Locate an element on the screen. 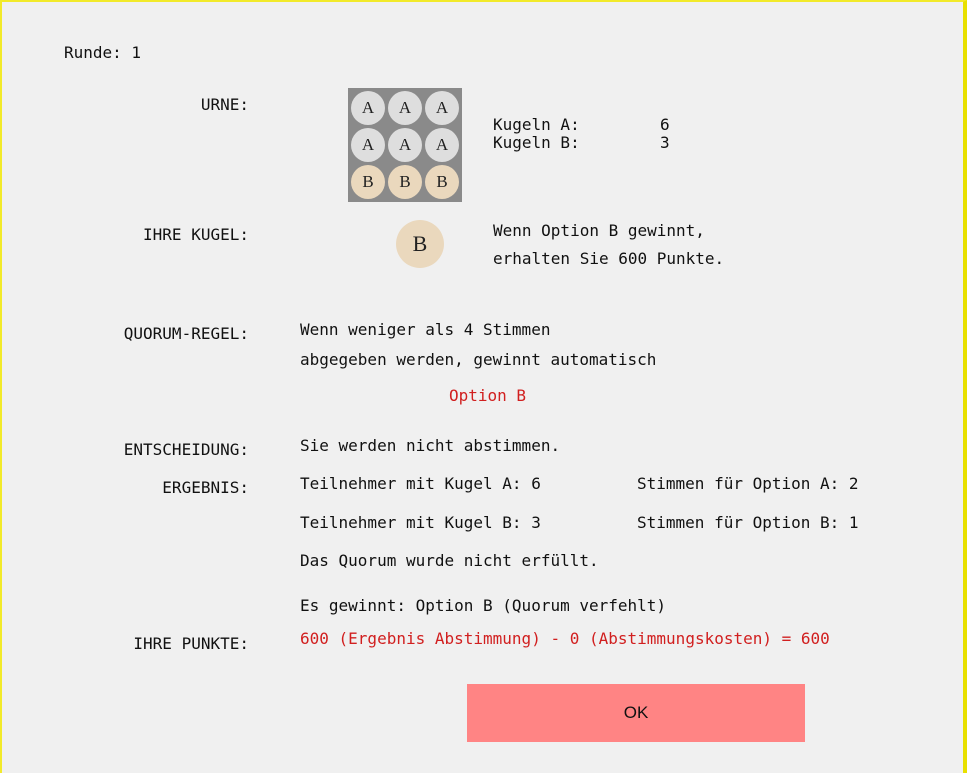  quorum-rule-line2: abgegeben werden, gewinnt automatisch is located at coordinates (478, 359).